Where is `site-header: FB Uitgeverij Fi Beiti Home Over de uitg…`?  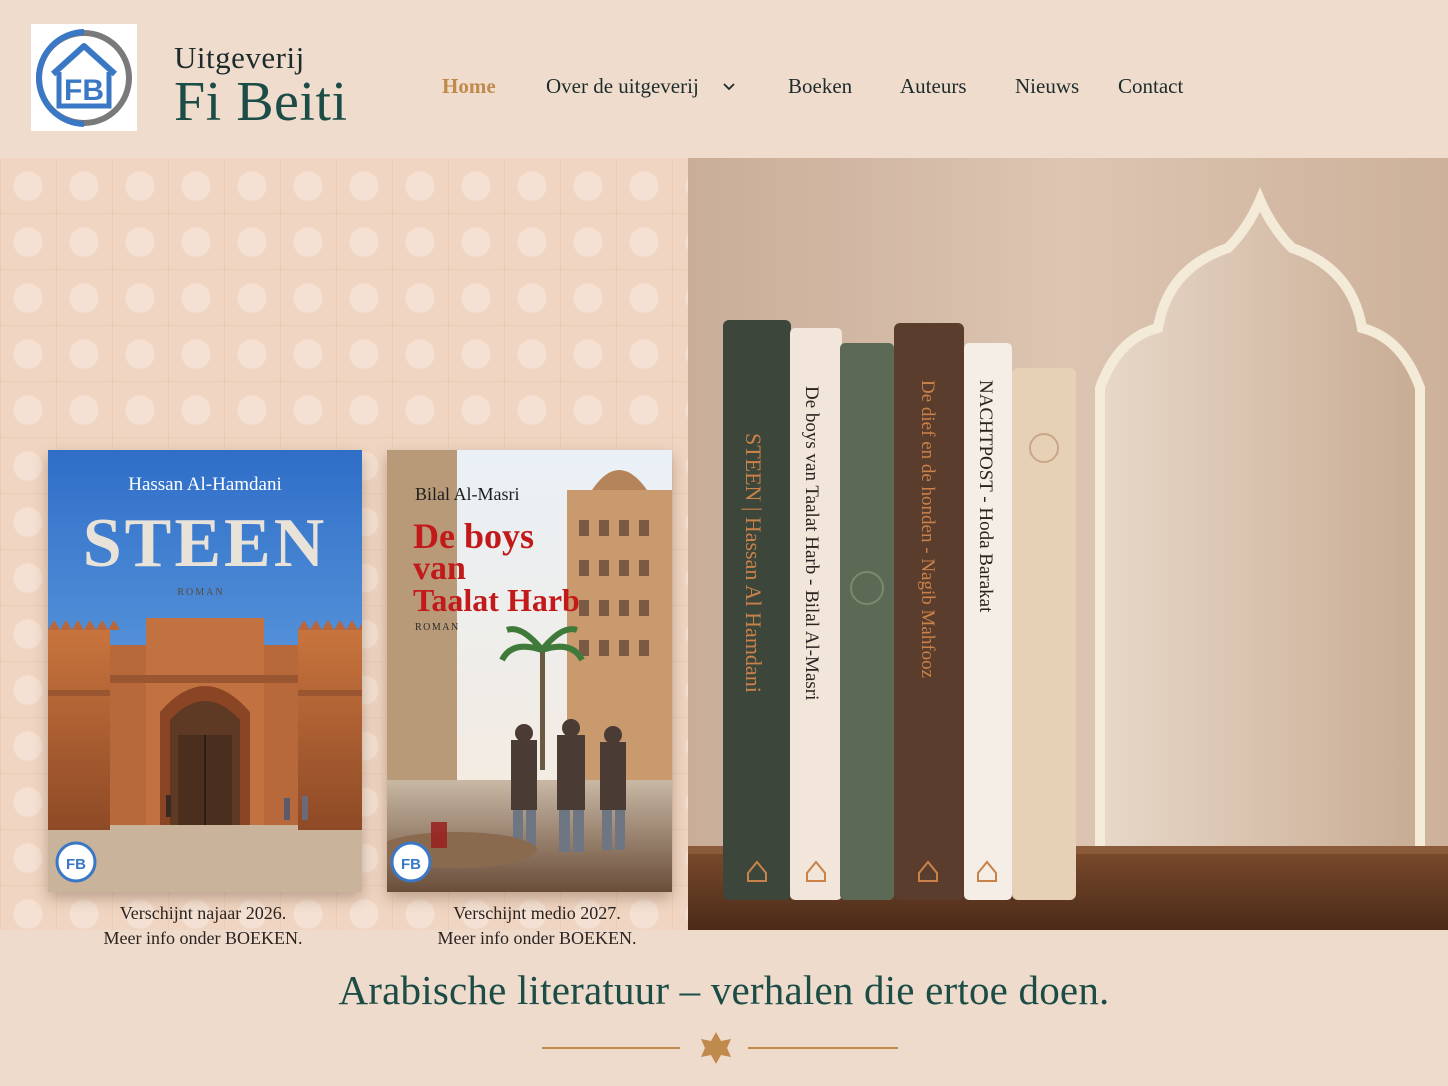 site-header: FB Uitgeverij Fi Beiti Home Over de uitg… is located at coordinates (724, 79).